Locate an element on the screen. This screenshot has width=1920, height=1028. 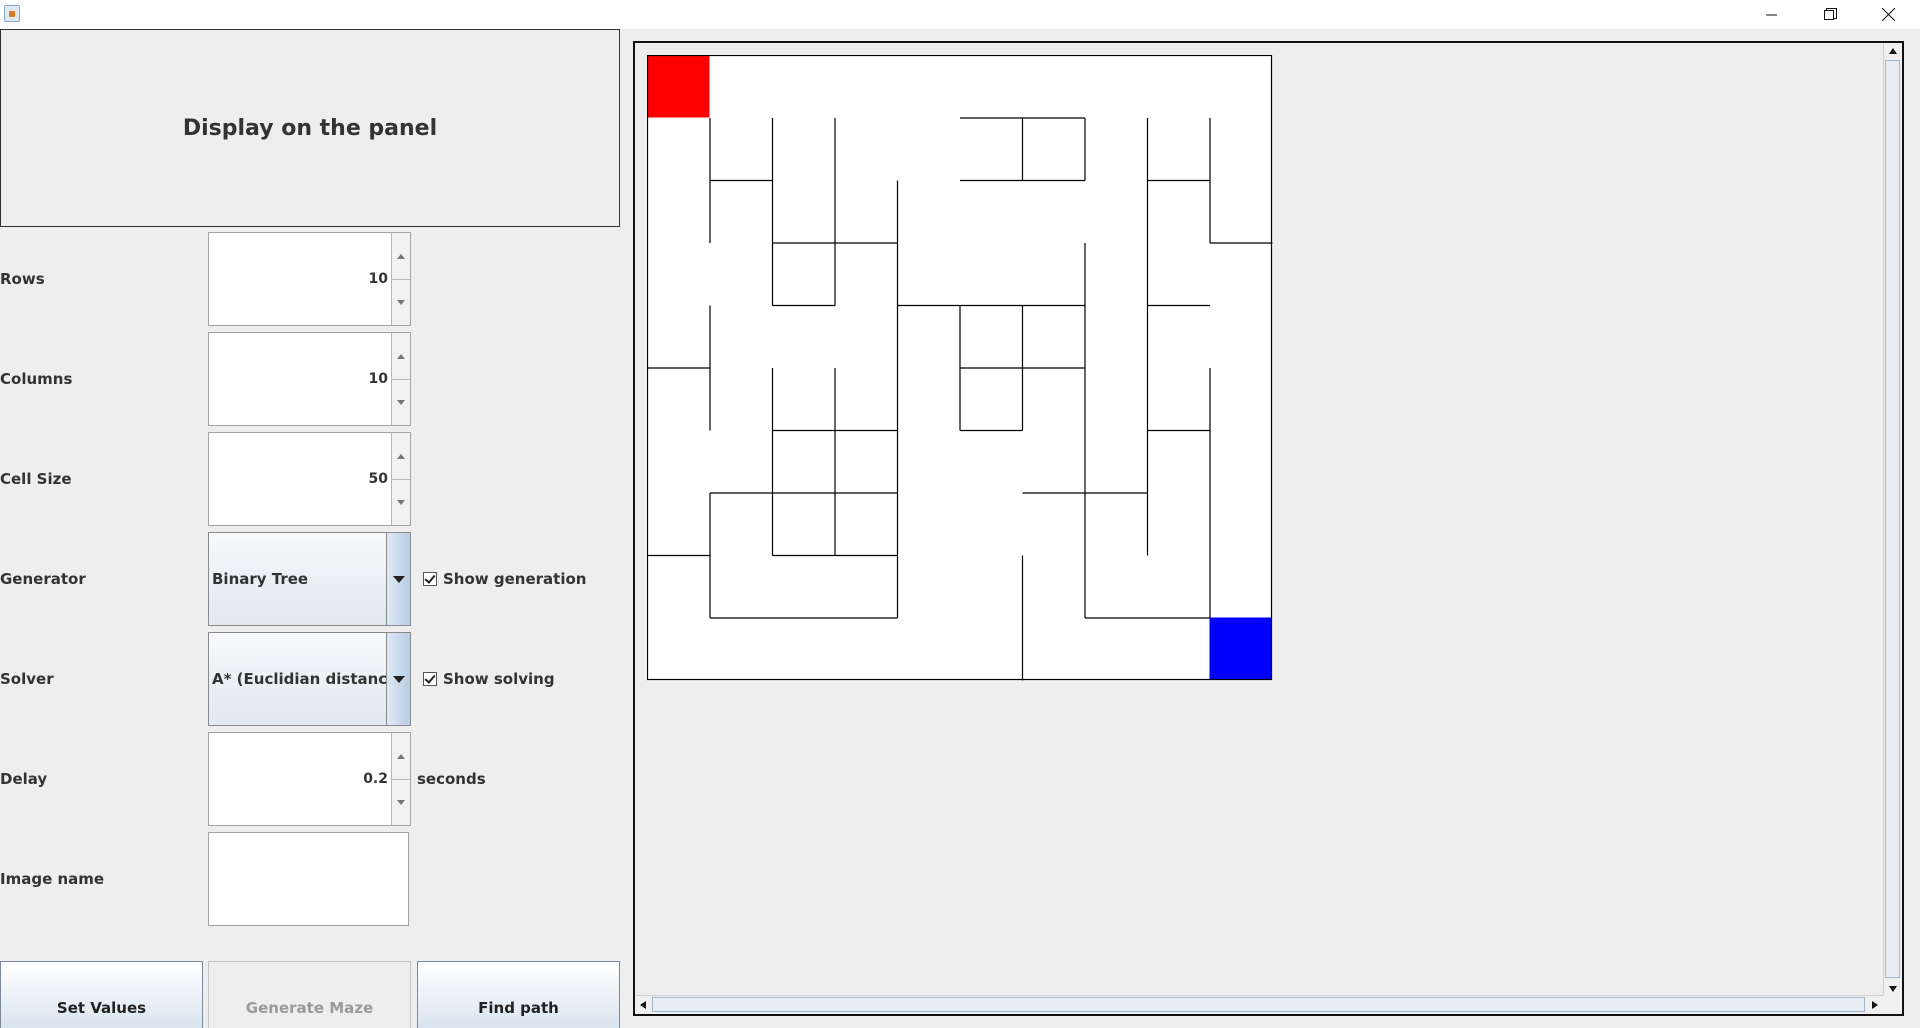
vertical-scroll-thumb is located at coordinates (1892, 519).